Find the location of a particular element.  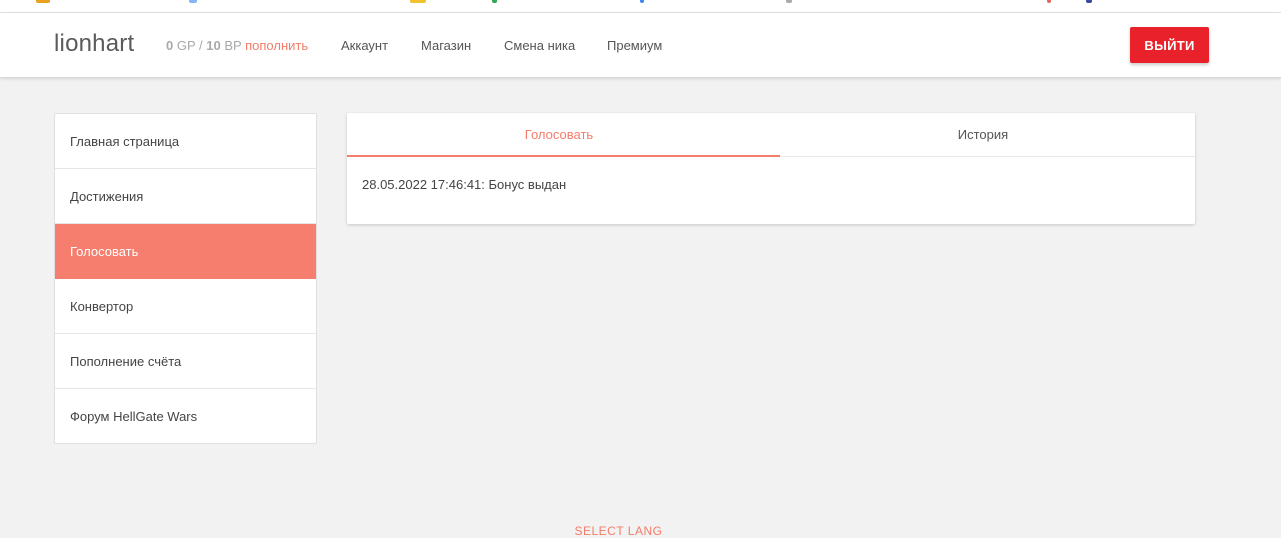

gp-value: 0 is located at coordinates (170, 45).